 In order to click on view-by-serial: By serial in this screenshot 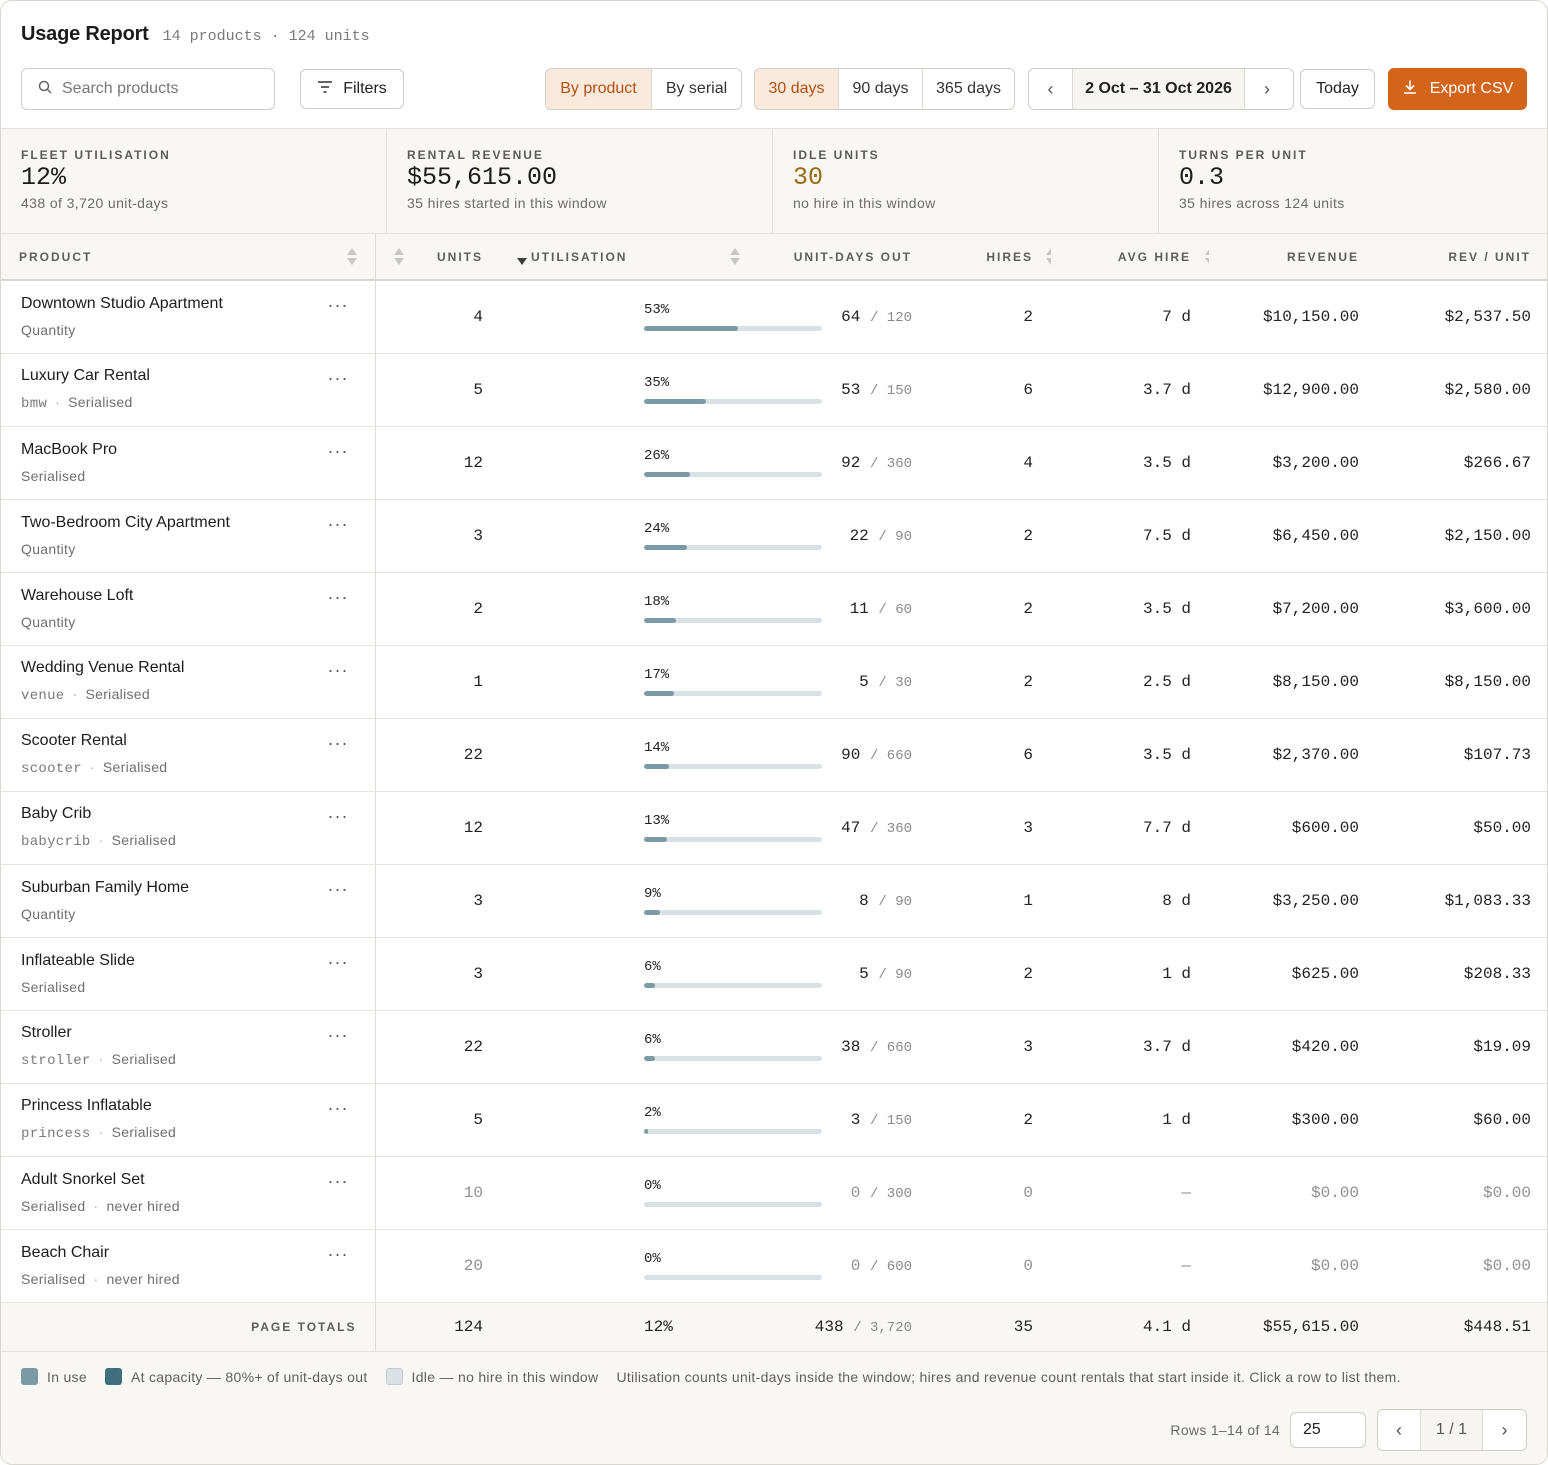, I will do `click(696, 89)`.